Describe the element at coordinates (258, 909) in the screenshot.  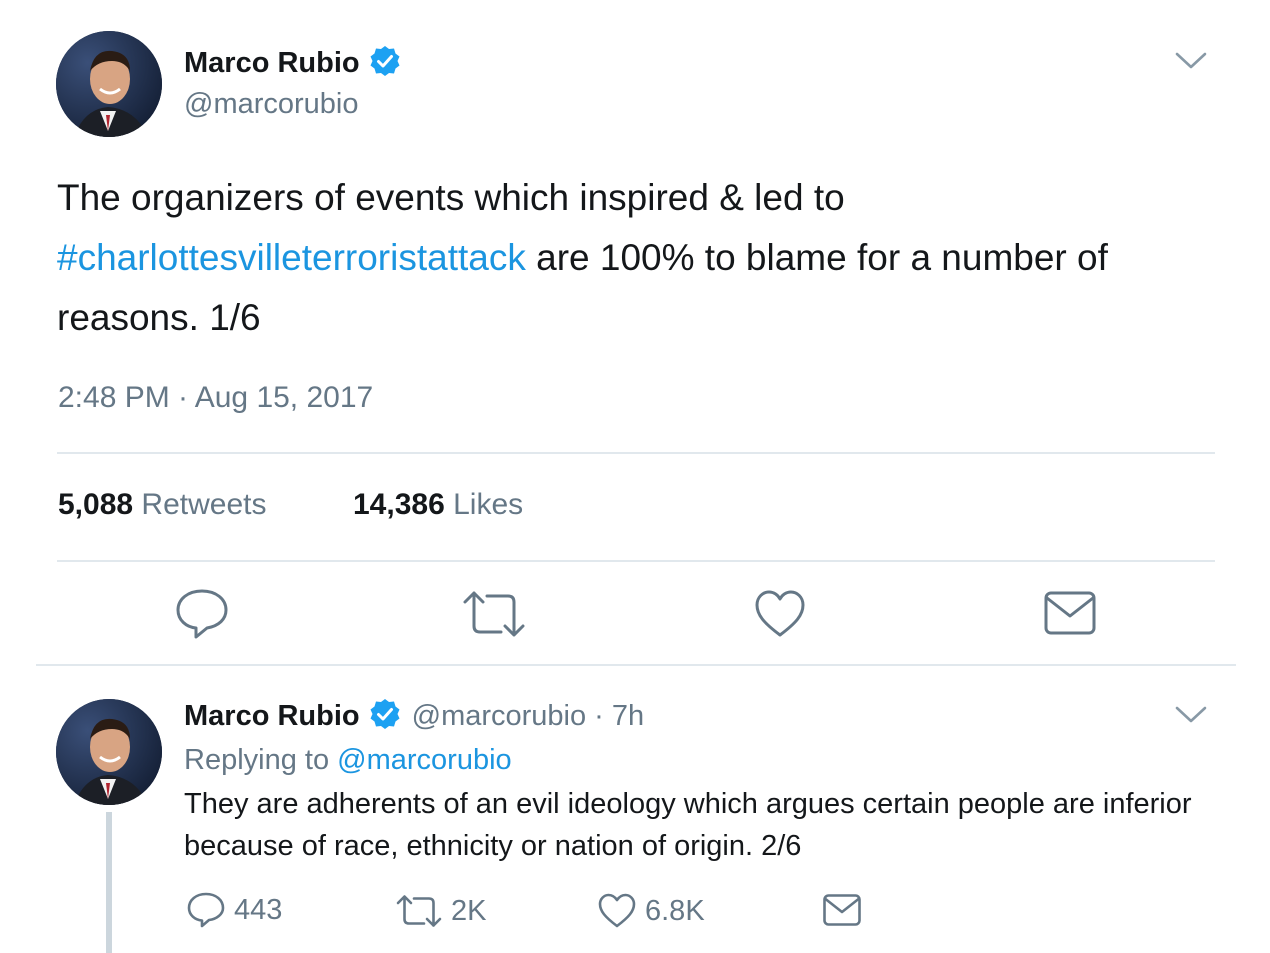
I see `reply-count: 443` at that location.